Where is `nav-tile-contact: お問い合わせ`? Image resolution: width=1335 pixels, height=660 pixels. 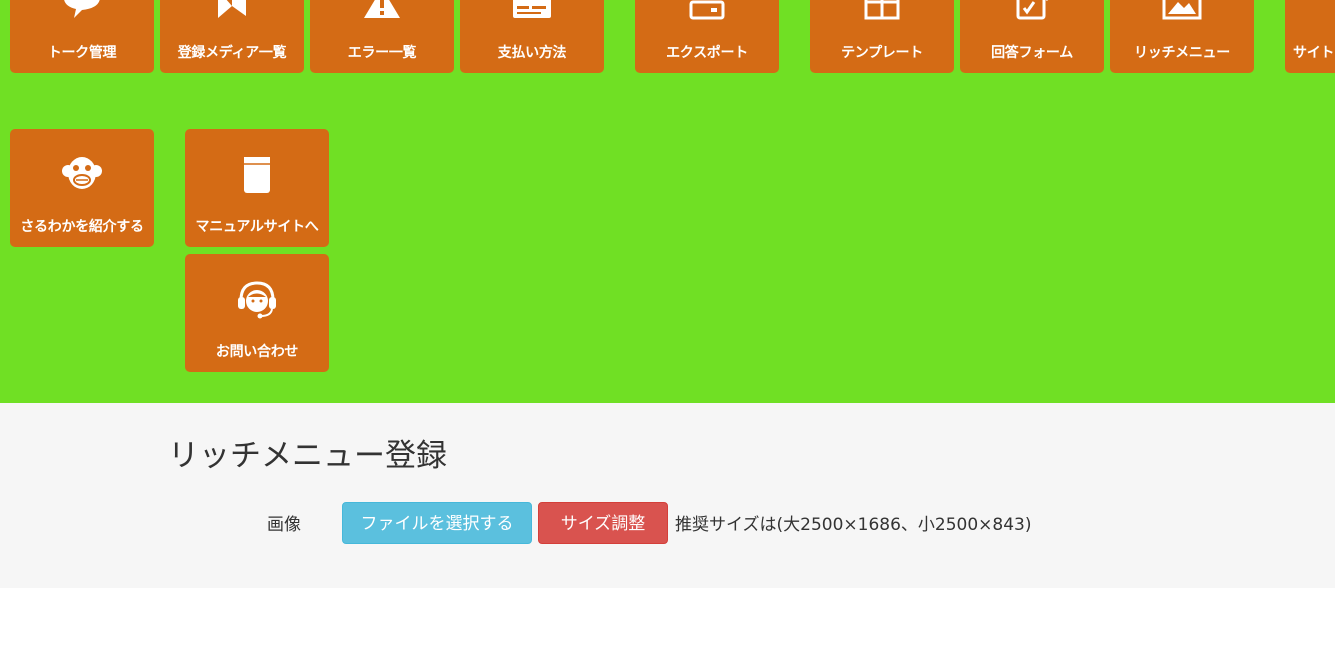 nav-tile-contact: お問い合わせ is located at coordinates (257, 313).